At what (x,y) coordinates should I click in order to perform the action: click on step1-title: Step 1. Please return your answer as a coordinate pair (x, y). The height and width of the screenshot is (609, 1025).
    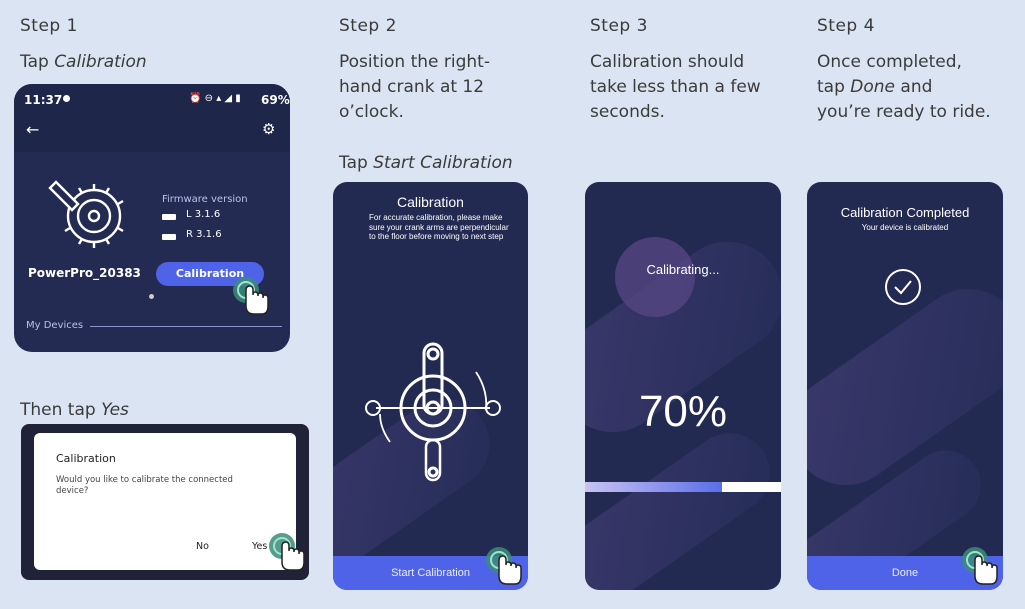
    Looking at the image, I should click on (49, 26).